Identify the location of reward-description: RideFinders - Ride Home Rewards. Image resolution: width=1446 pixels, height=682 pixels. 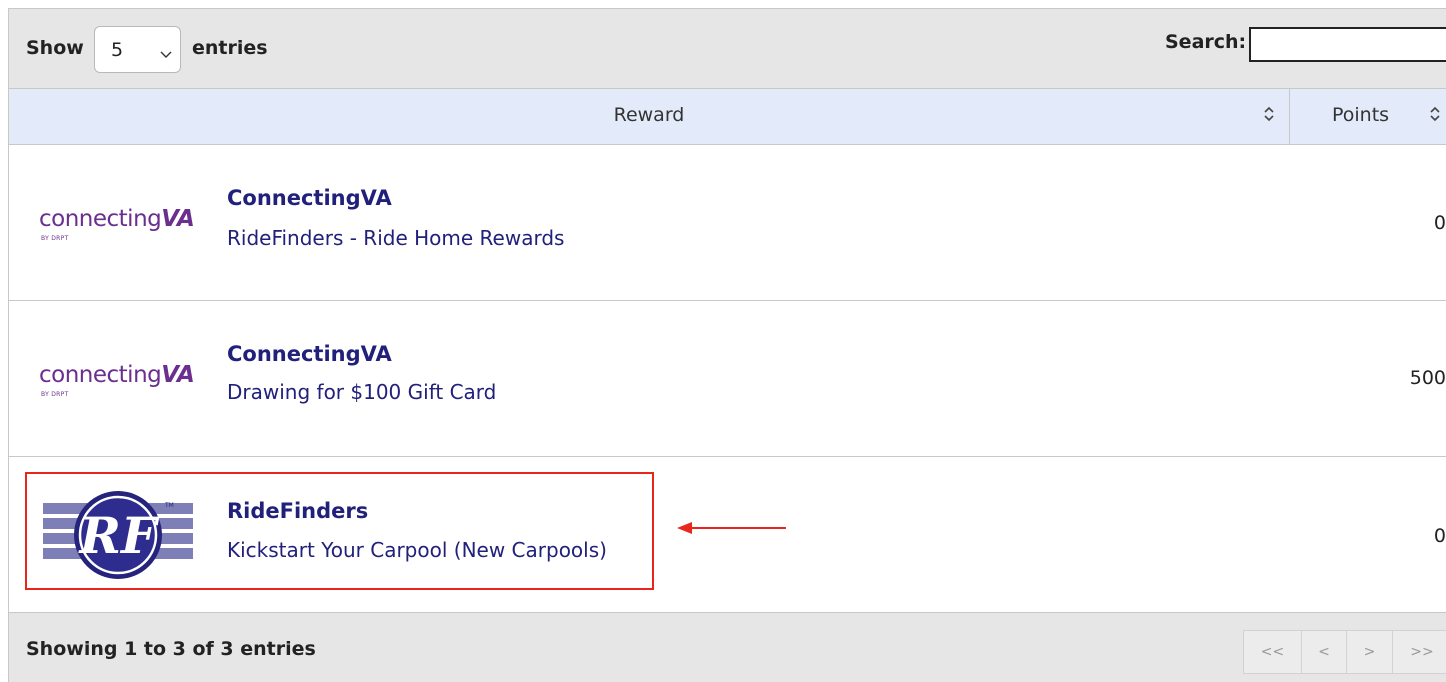
(395, 238).